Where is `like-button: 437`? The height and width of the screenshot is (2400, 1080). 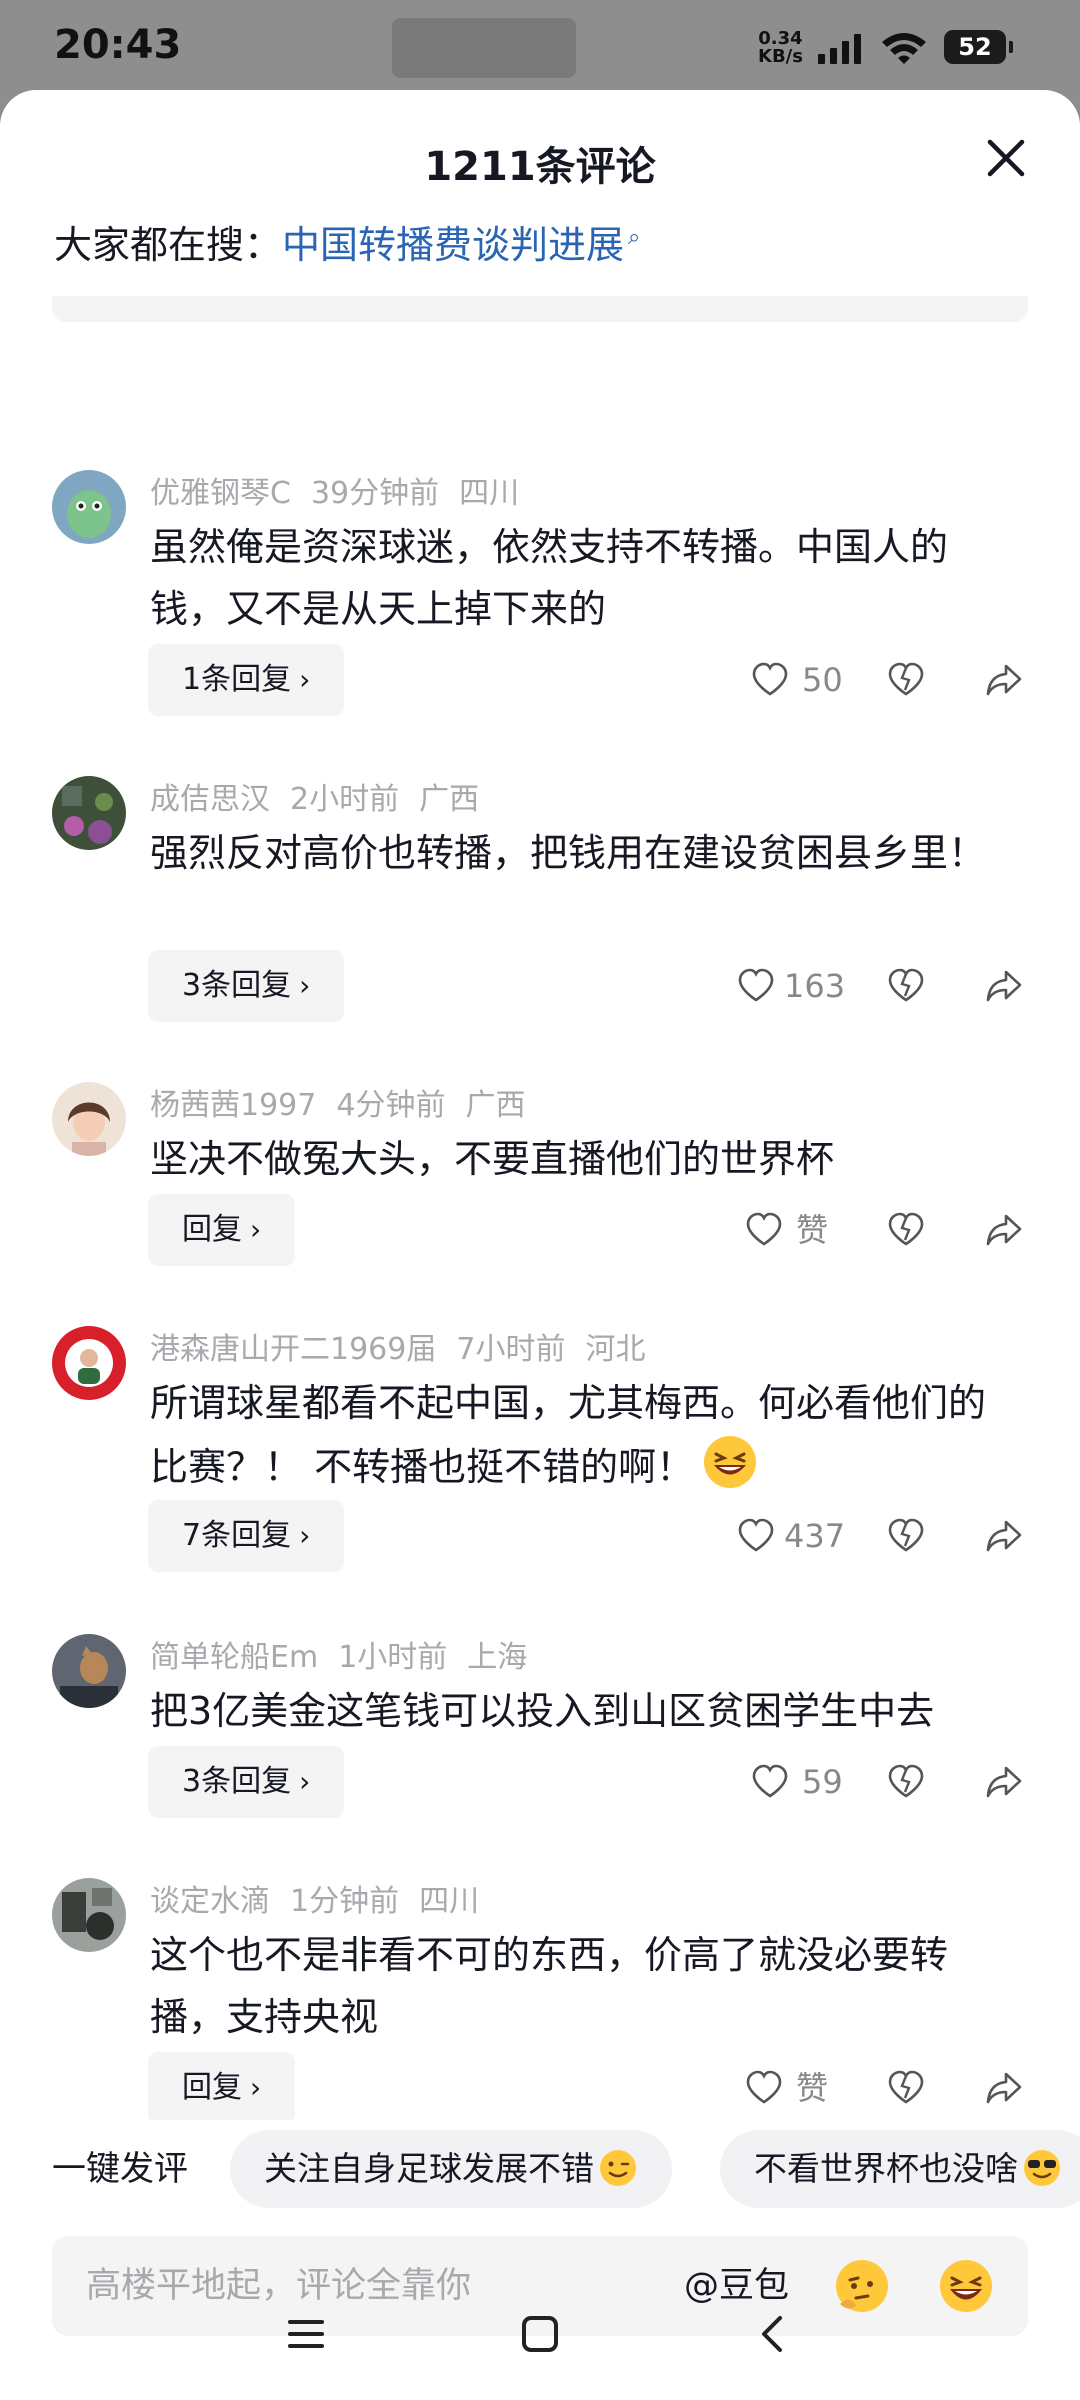 like-button: 437 is located at coordinates (800, 1536).